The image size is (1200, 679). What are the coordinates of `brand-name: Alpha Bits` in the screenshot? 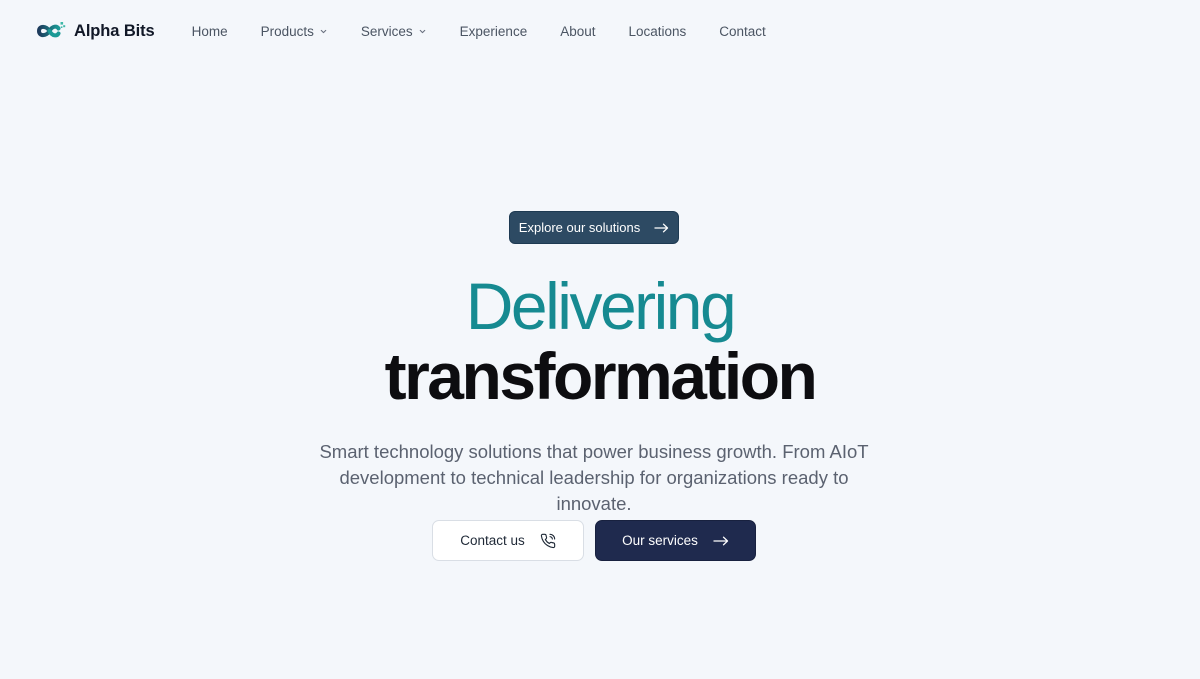 It's located at (114, 30).